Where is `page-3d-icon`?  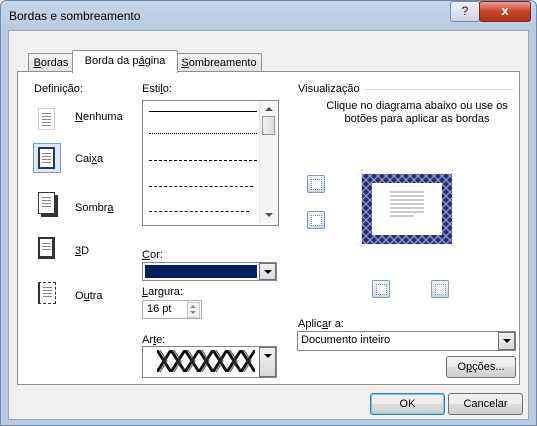 page-3d-icon is located at coordinates (46, 248).